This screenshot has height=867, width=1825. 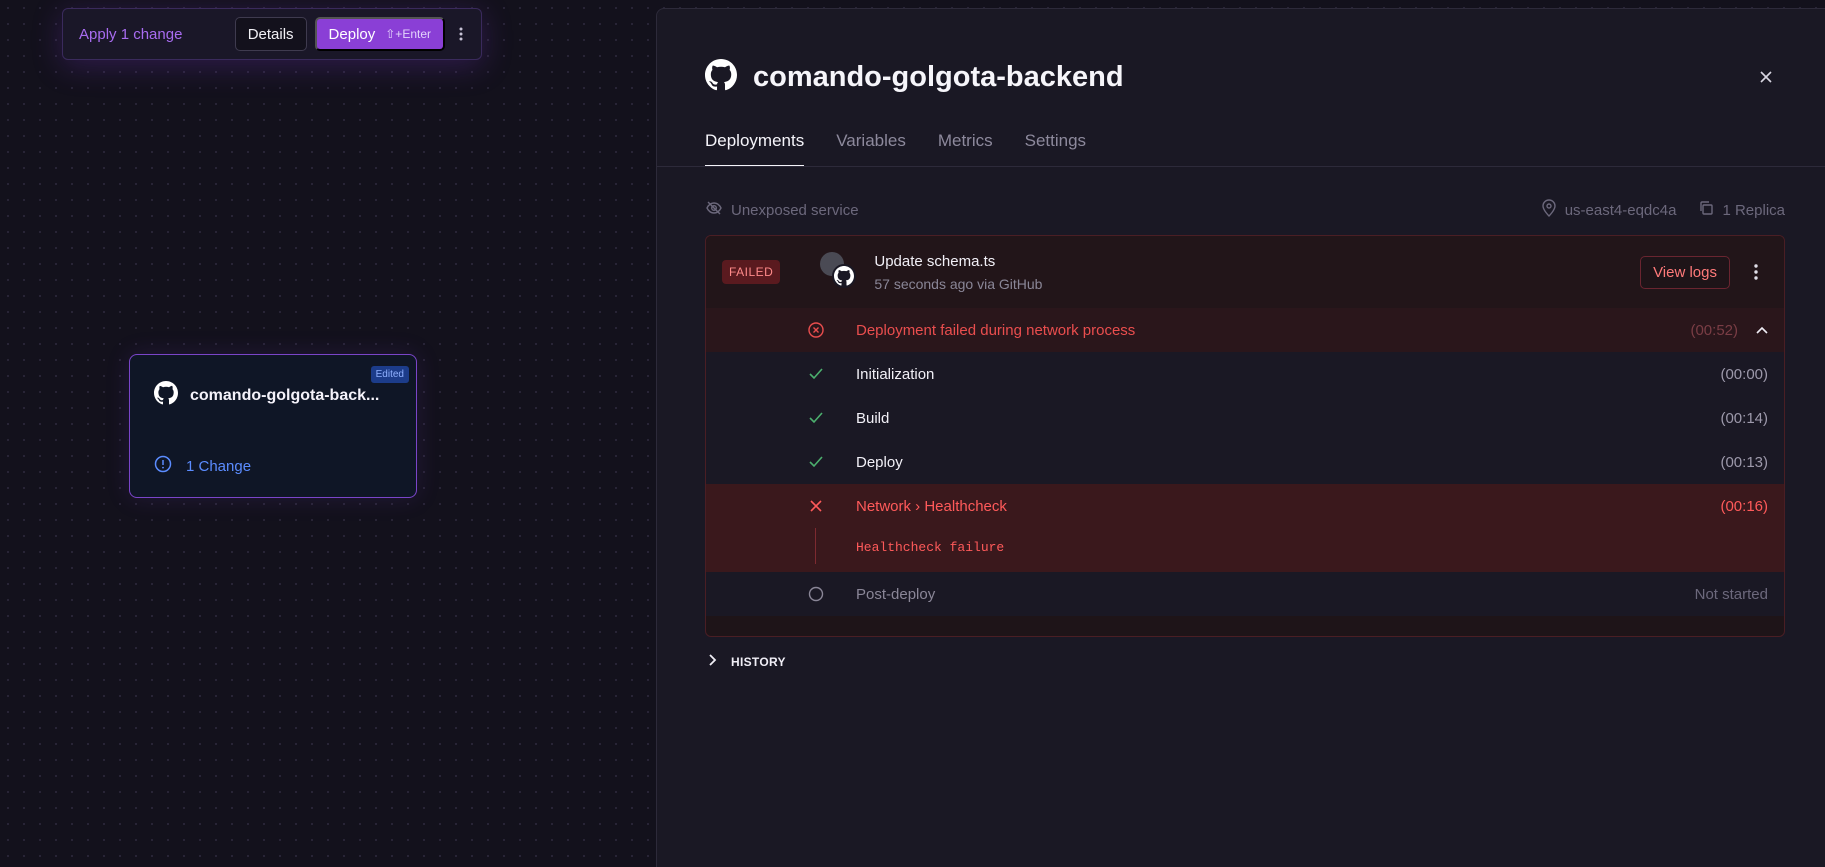 What do you see at coordinates (157, 34) in the screenshot?
I see `apply-changes-label: Apply 1 change` at bounding box center [157, 34].